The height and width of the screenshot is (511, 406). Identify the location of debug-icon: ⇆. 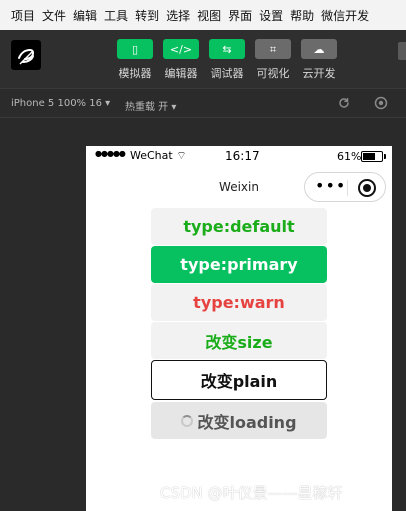
(227, 49).